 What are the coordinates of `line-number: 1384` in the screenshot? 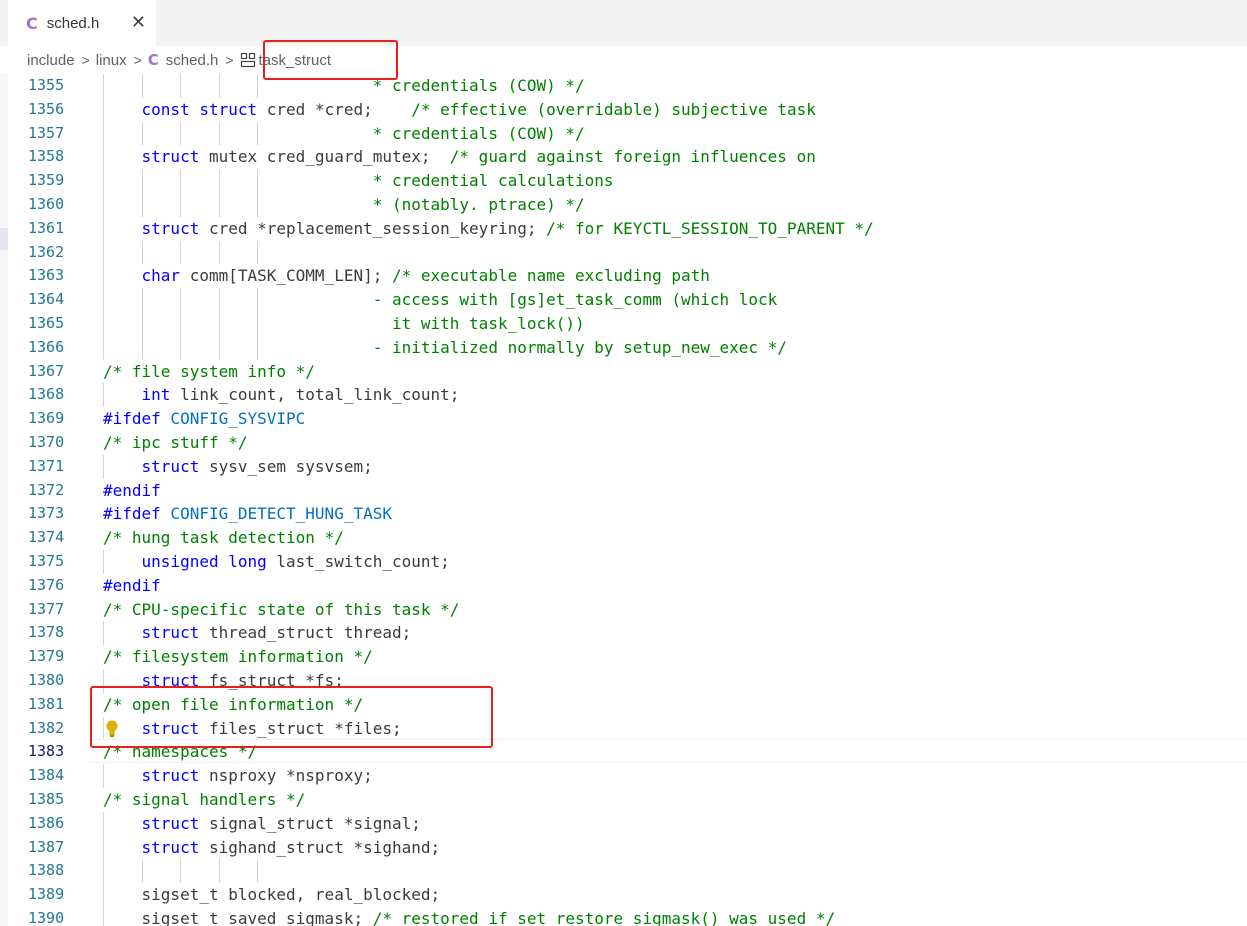 It's located at (46, 775).